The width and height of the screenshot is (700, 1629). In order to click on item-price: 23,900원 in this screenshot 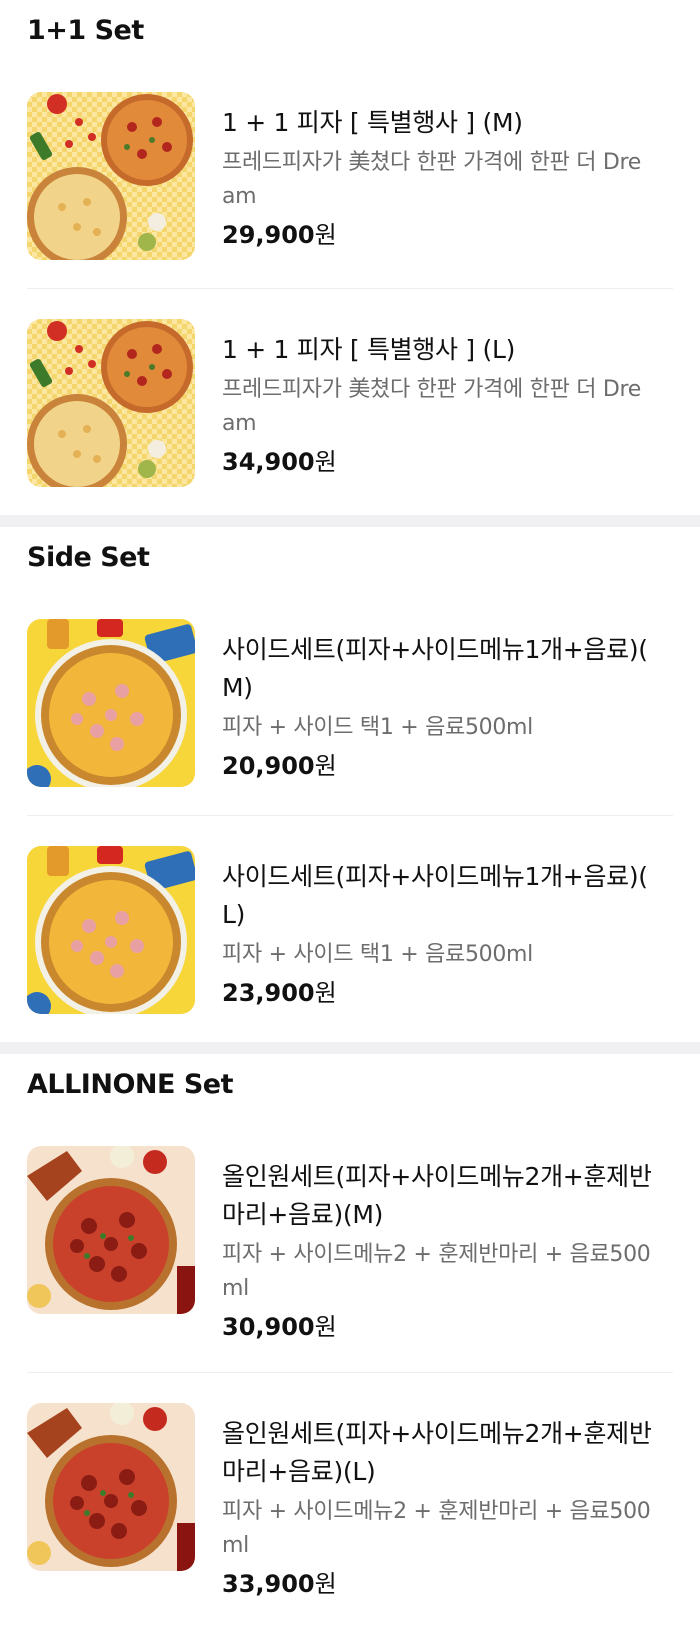, I will do `click(447, 993)`.